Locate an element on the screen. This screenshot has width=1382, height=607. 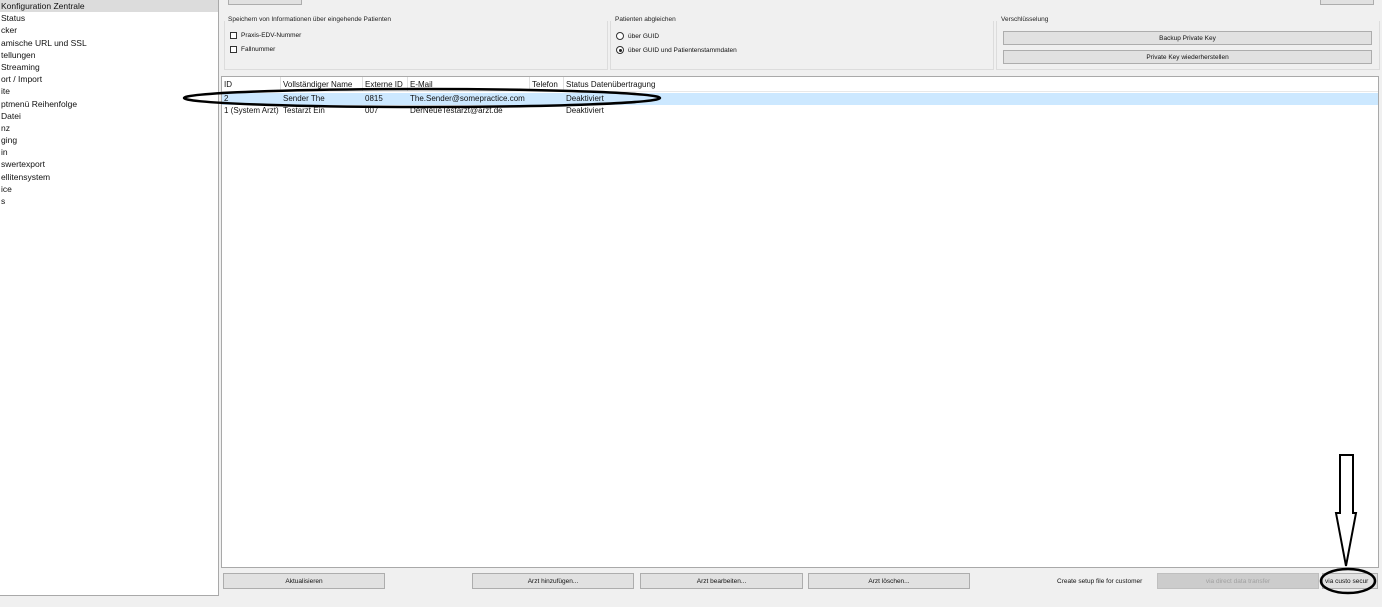
storage-groupbox is located at coordinates (416, 45).